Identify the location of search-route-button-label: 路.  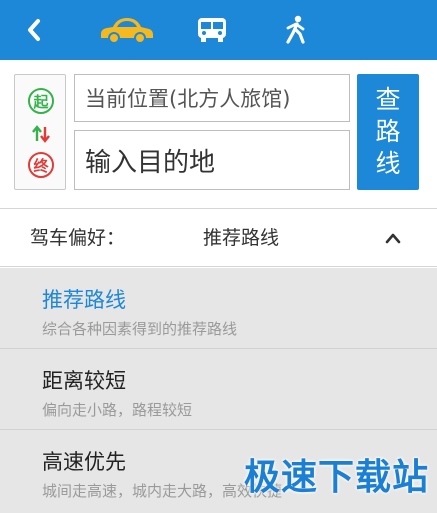
(388, 131).